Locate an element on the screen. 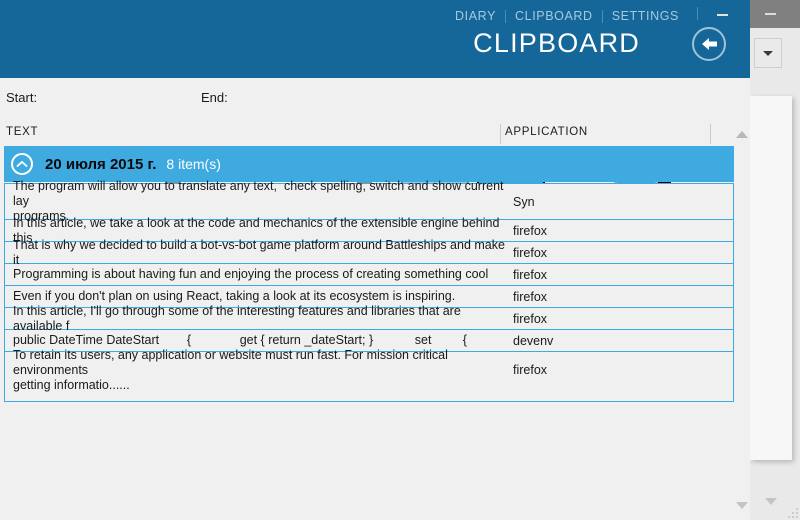 This screenshot has height=520, width=800. list-scroll-down-button is located at coordinates (742, 505).